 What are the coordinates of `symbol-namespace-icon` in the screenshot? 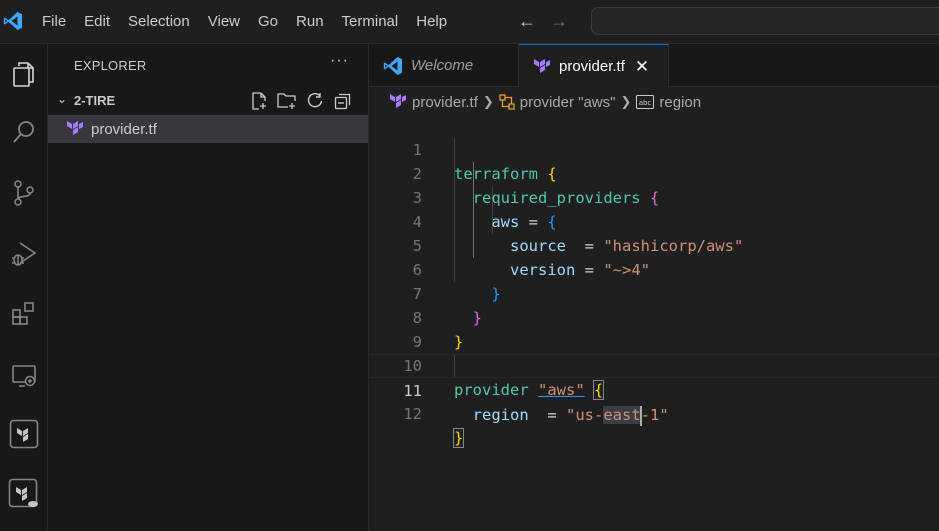 It's located at (507, 102).